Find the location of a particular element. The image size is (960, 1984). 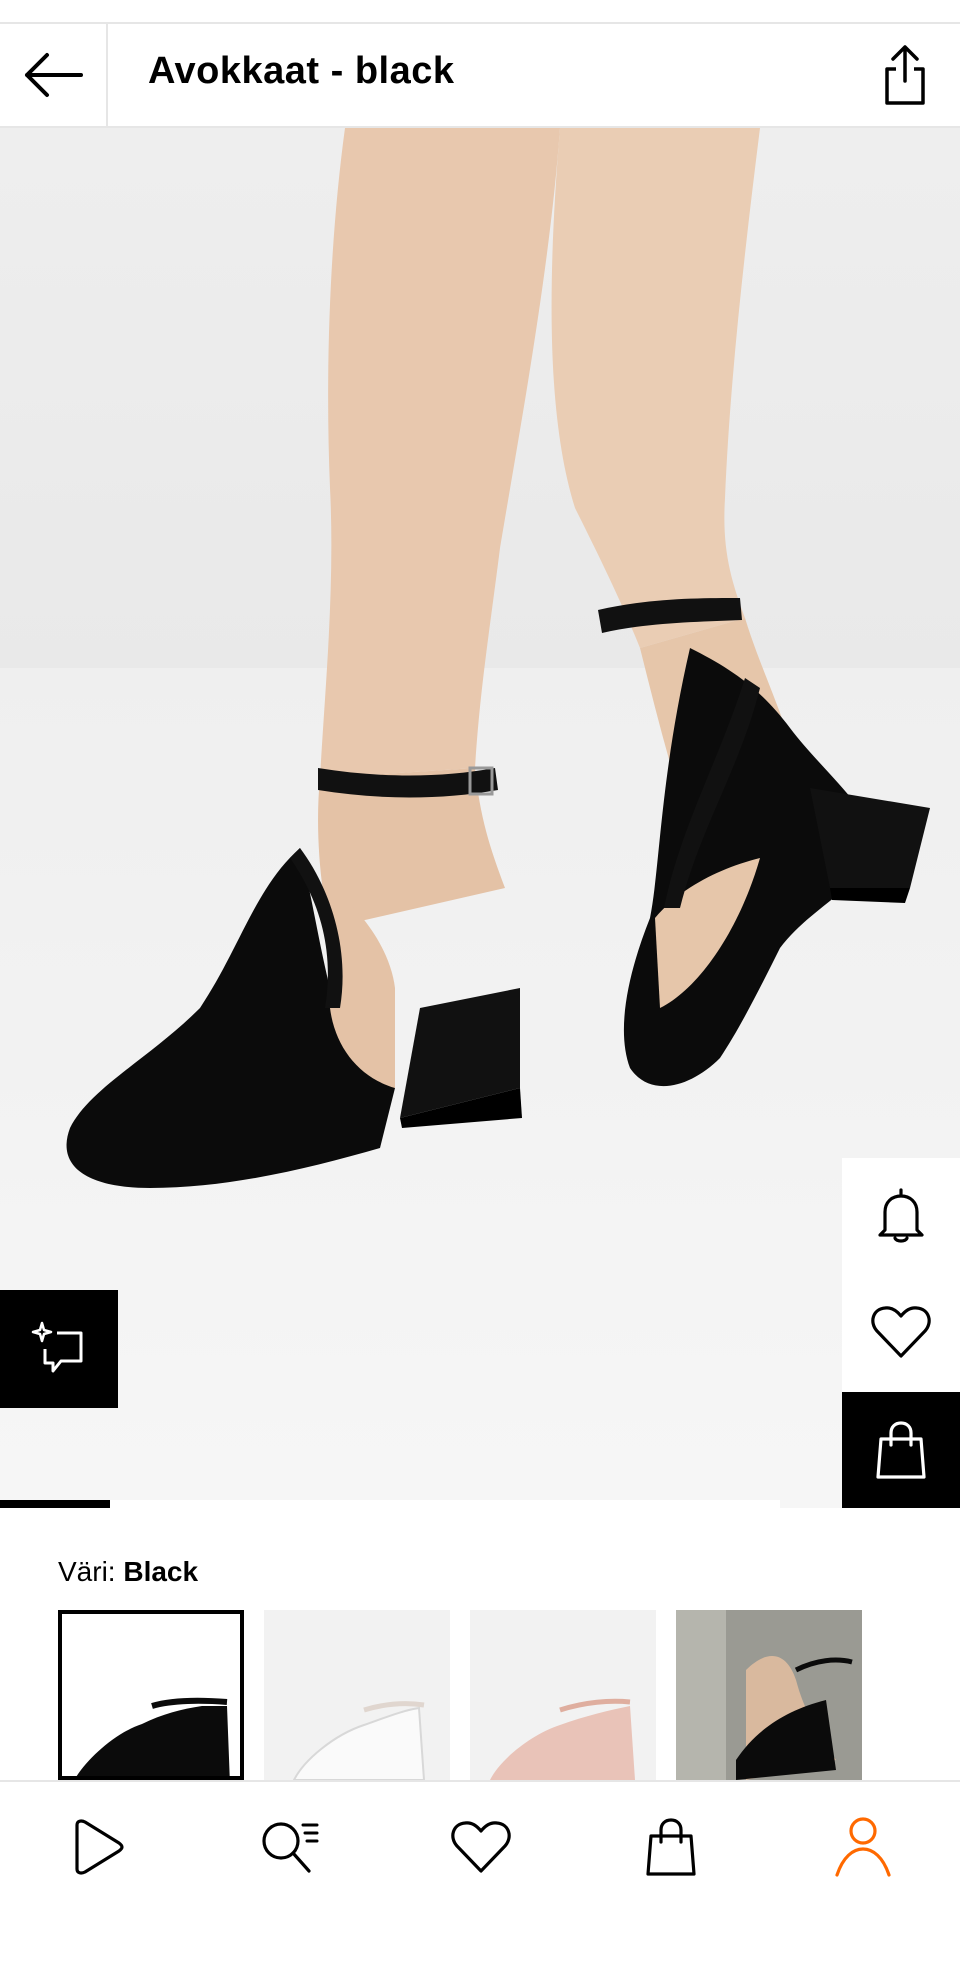

tab-bag is located at coordinates (671, 1847).